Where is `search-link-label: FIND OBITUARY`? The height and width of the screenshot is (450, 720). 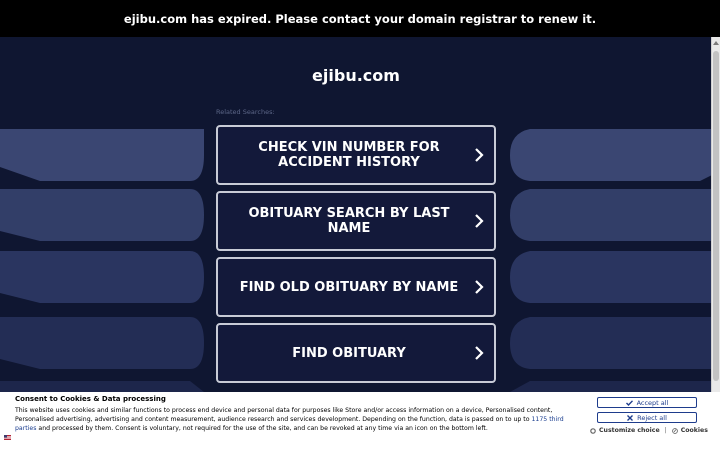 search-link-label: FIND OBITUARY is located at coordinates (349, 353).